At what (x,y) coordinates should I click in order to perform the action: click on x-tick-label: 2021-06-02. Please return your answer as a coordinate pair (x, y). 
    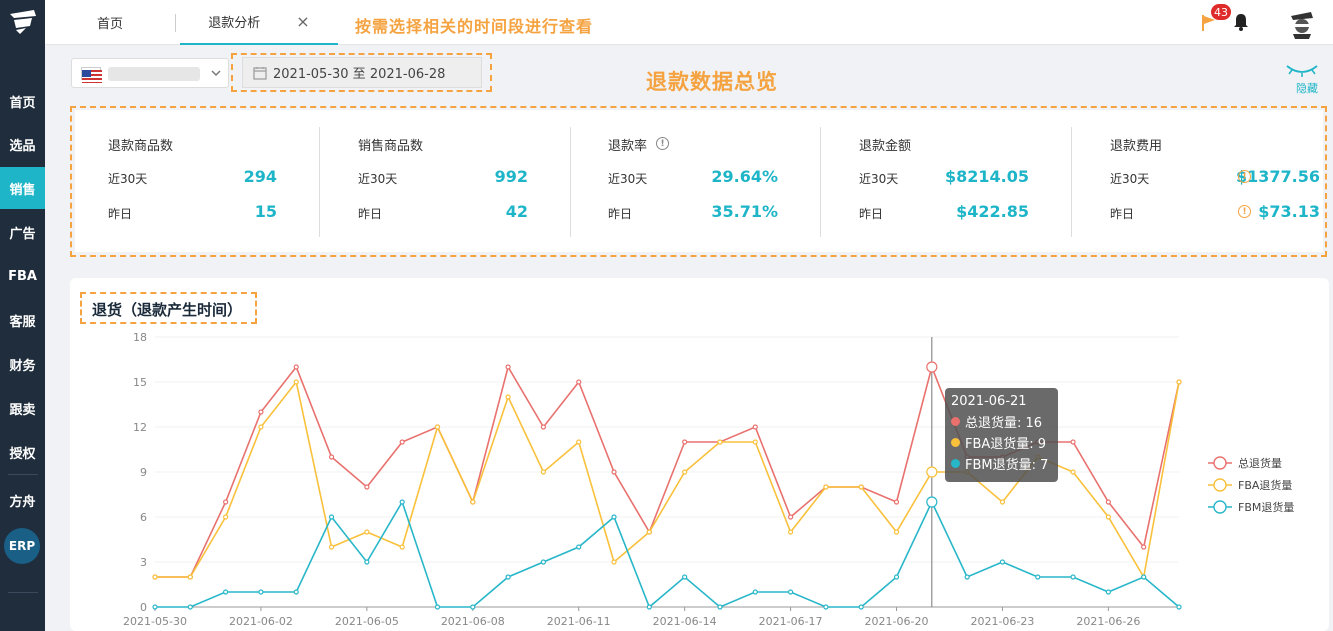
    Looking at the image, I should click on (261, 621).